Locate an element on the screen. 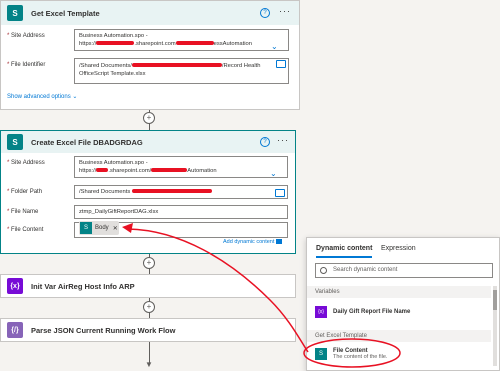  annotation-arrow is located at coordinates (218, 290).